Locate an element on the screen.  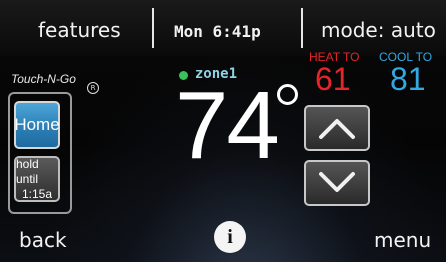
features-button: features is located at coordinates (79, 30).